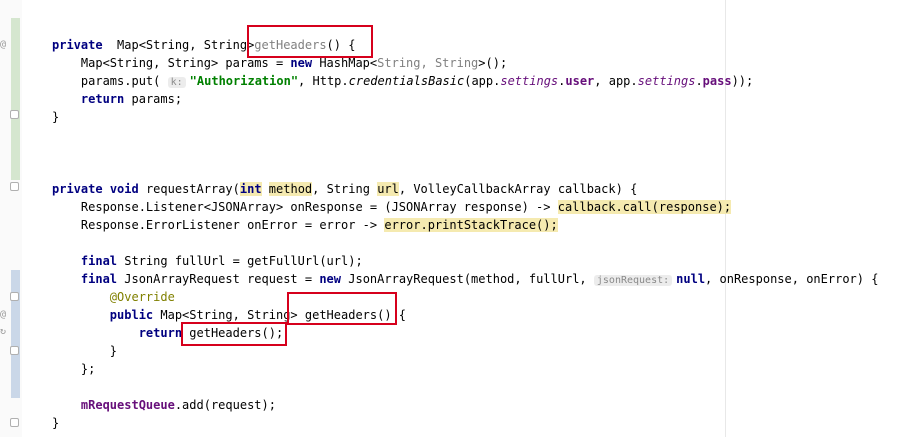 The image size is (897, 437). I want to click on code-text: , String, so click(345, 189).